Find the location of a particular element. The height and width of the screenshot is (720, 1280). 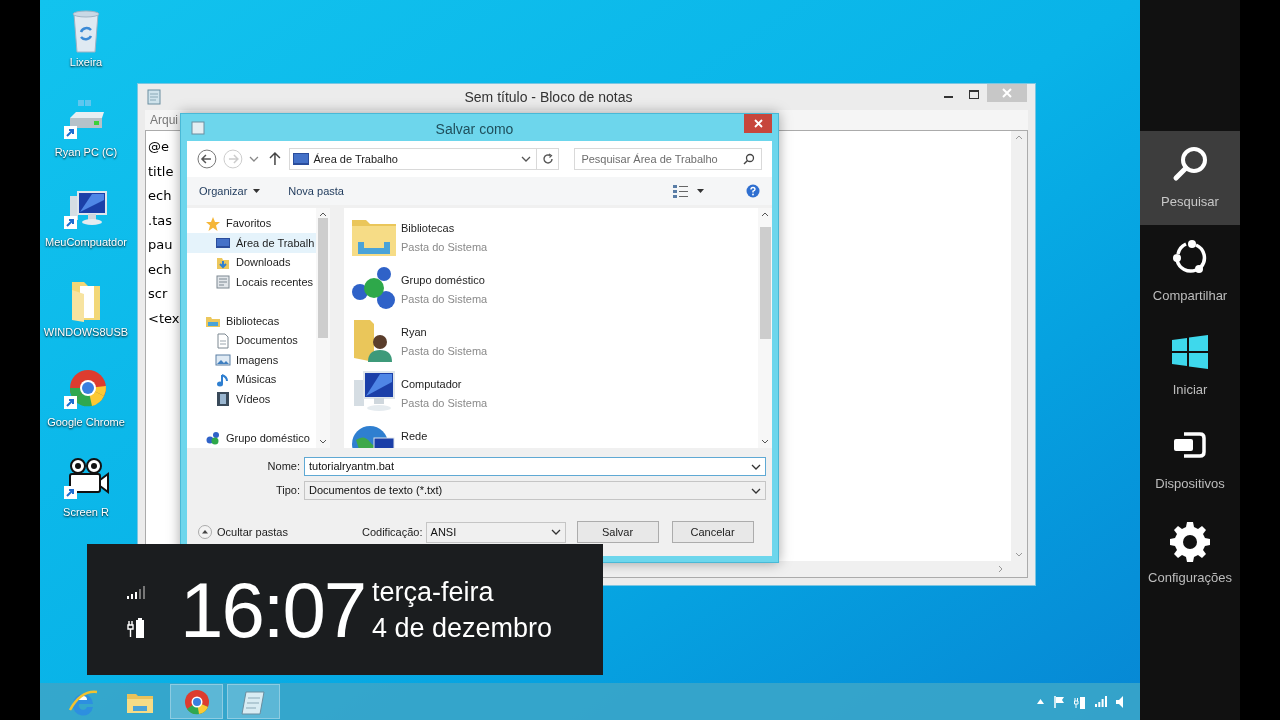

field-label: Tipo: is located at coordinates (287, 491).